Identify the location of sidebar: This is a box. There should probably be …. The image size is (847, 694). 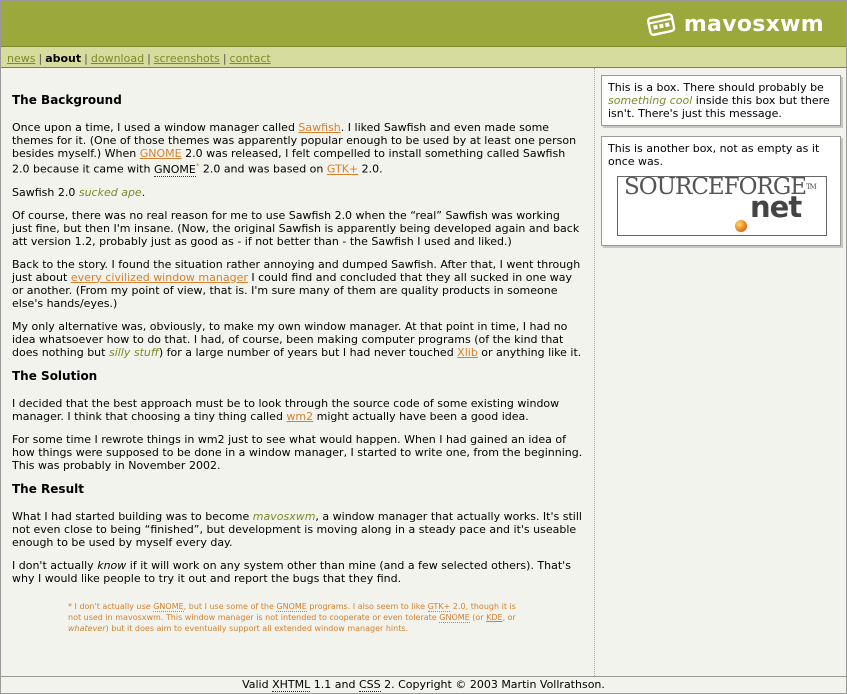
(721, 165).